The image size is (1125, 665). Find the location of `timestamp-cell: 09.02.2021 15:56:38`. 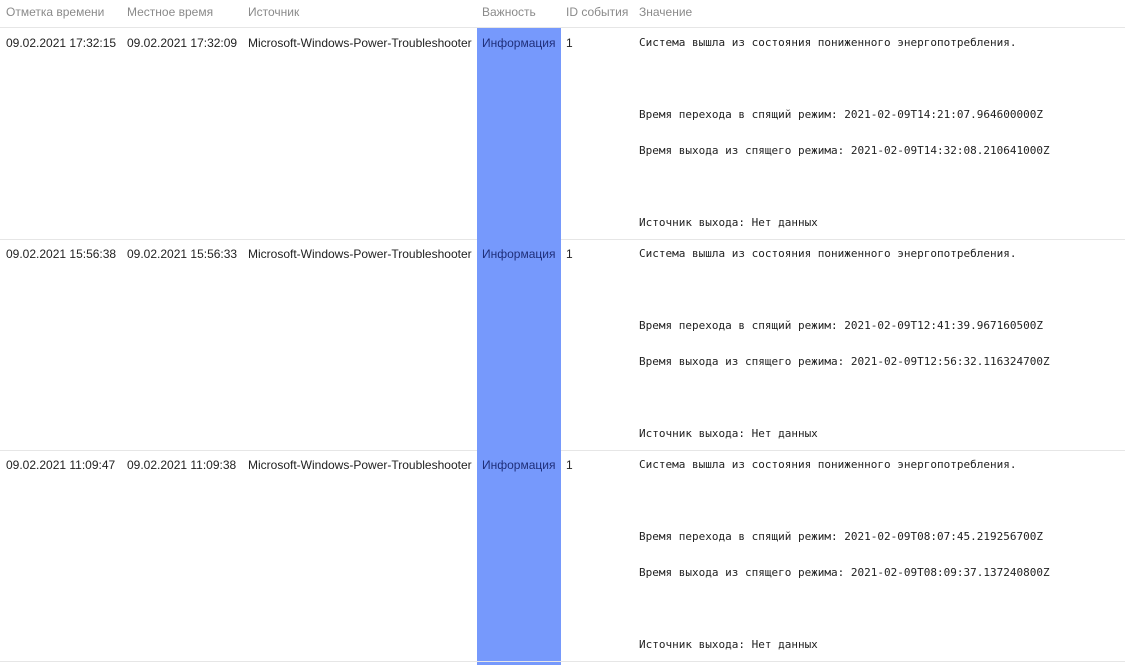

timestamp-cell: 09.02.2021 15:56:38 is located at coordinates (61, 254).